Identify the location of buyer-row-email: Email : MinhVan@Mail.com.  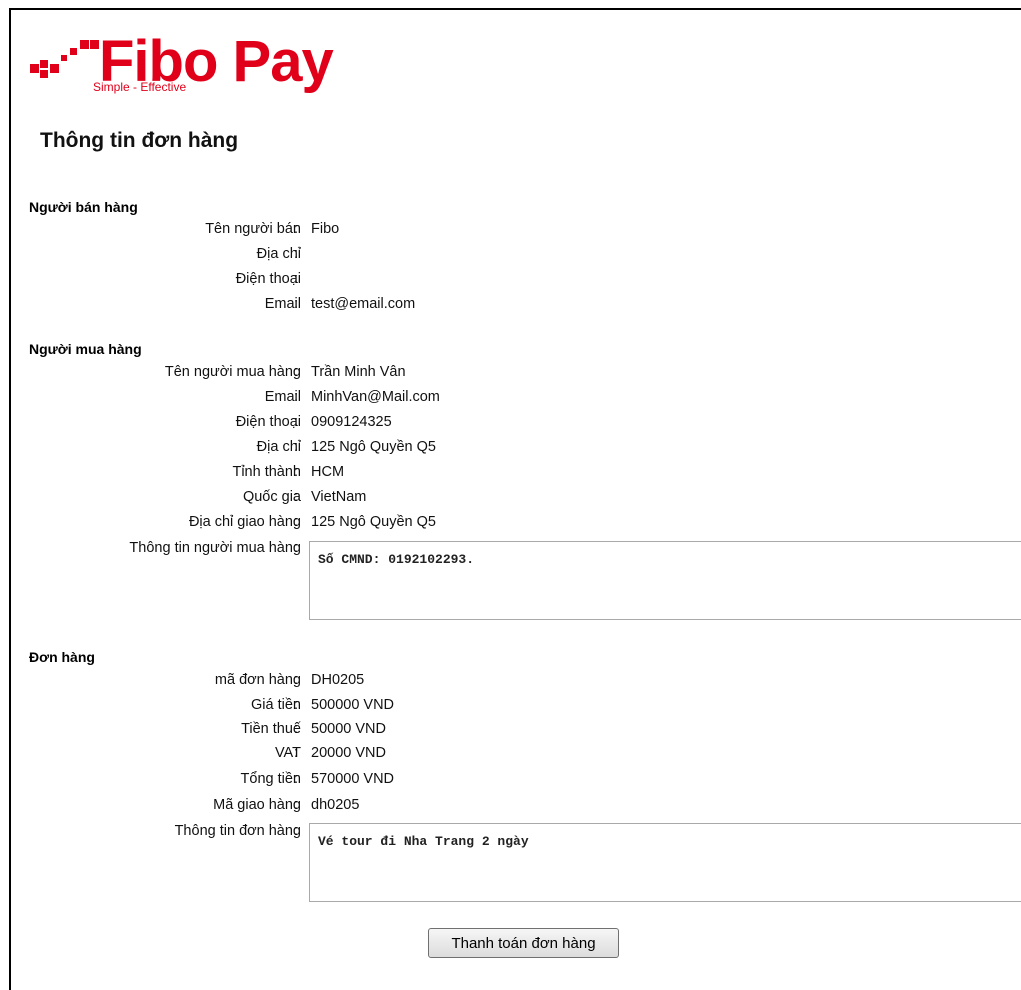
(510, 399).